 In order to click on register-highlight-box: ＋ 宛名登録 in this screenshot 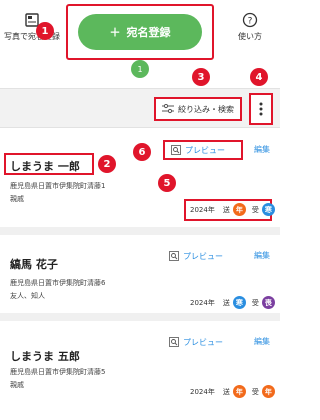, I will do `click(140, 32)`.